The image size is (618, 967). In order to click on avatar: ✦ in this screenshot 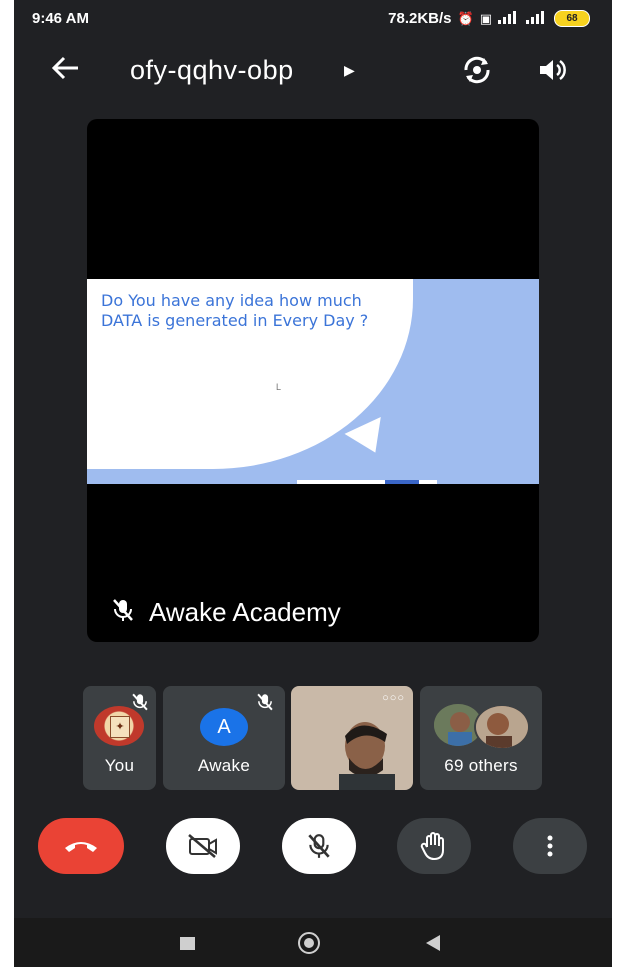, I will do `click(119, 726)`.